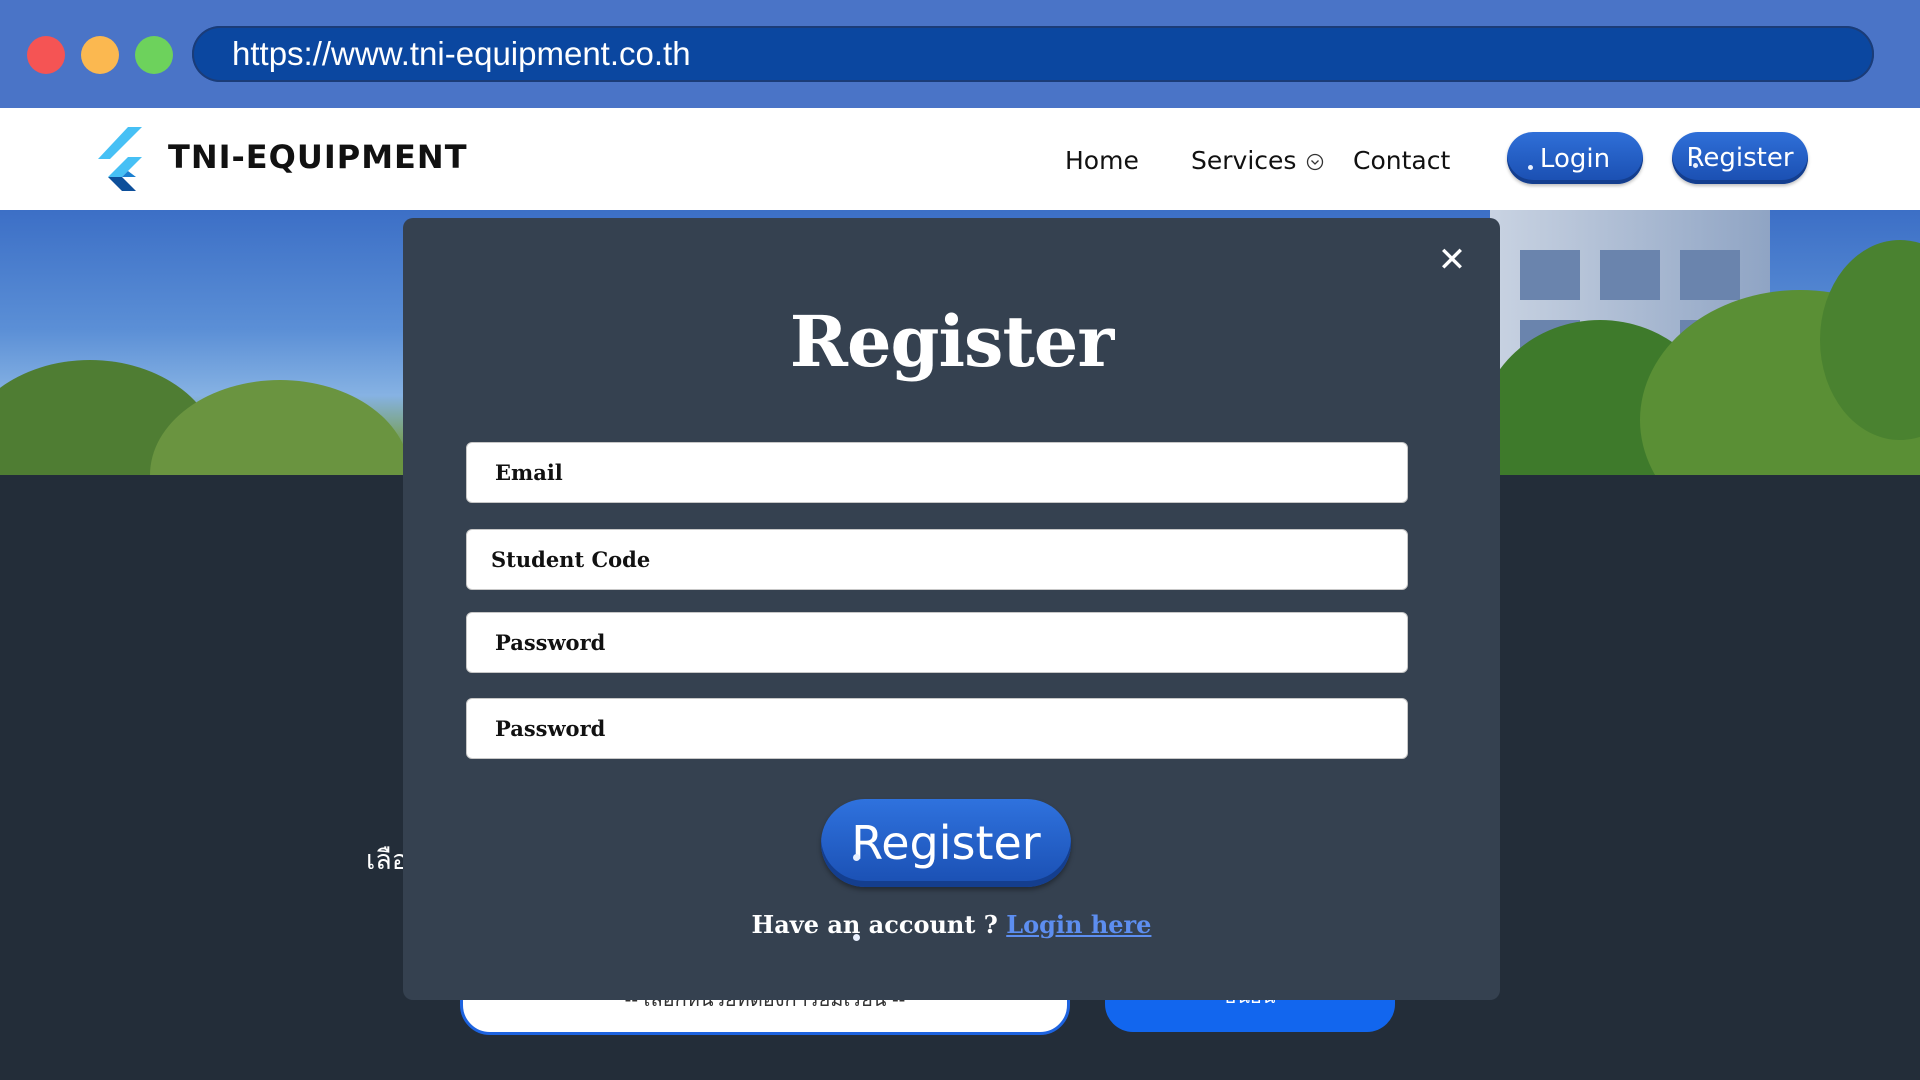  I want to click on chevron-down-icon, so click(1315, 162).